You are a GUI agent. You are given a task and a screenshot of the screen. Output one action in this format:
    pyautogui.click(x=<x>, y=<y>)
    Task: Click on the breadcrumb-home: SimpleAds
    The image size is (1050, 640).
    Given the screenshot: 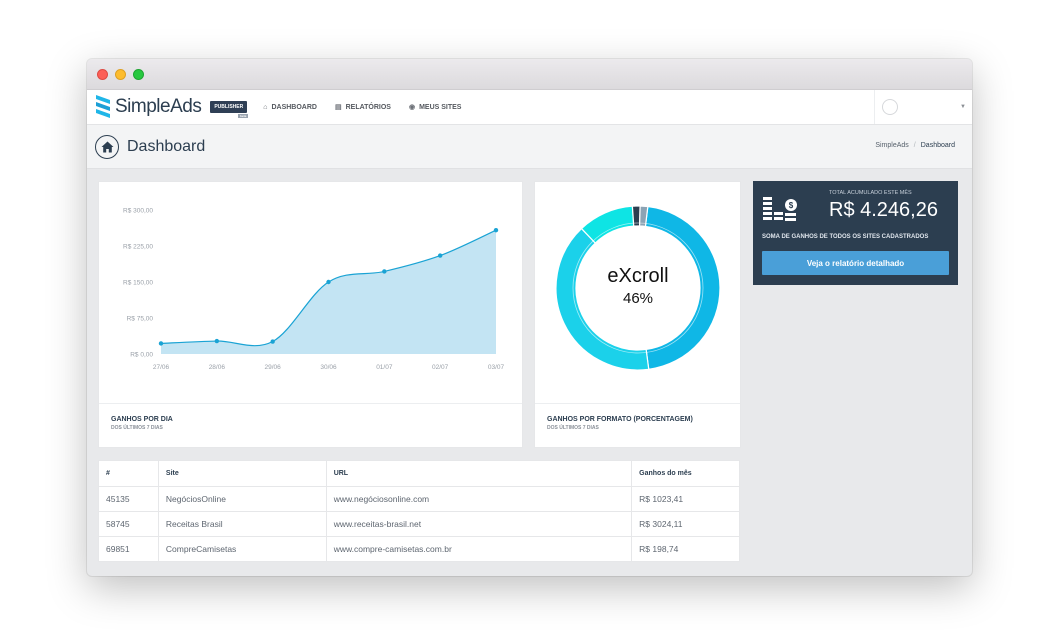 What is the action you would take?
    pyautogui.click(x=891, y=145)
    